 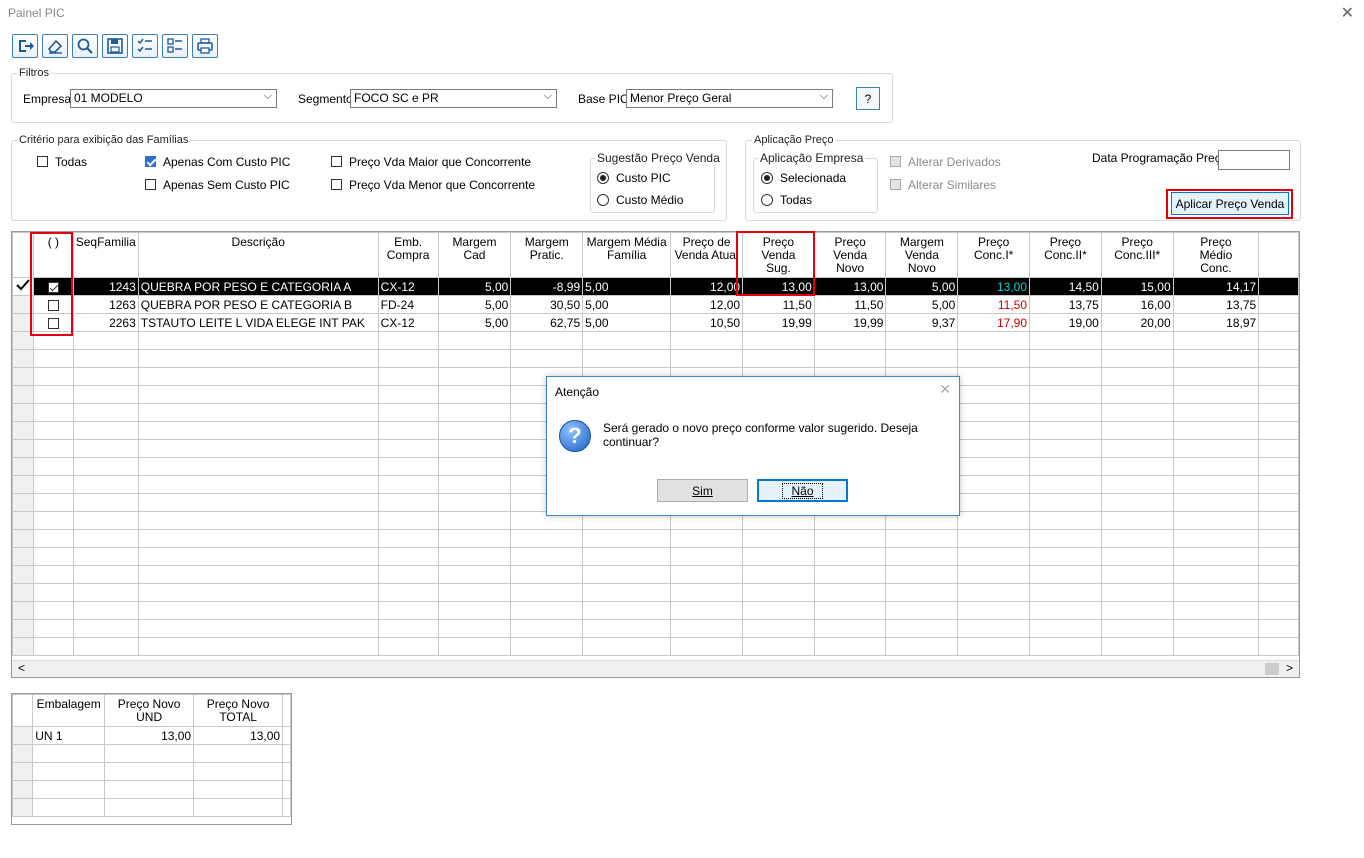 What do you see at coordinates (105, 286) in the screenshot?
I see `cell-seq: 1243` at bounding box center [105, 286].